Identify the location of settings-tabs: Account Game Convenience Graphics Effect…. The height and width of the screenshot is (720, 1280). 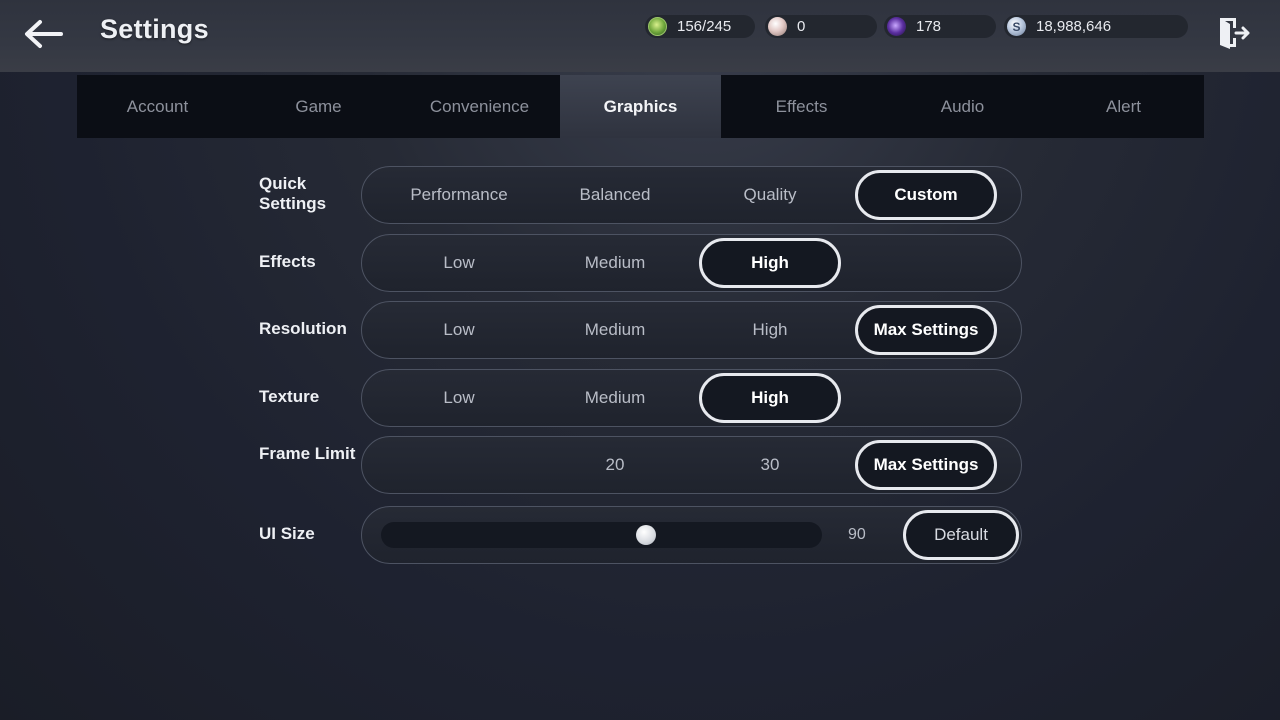
(640, 106).